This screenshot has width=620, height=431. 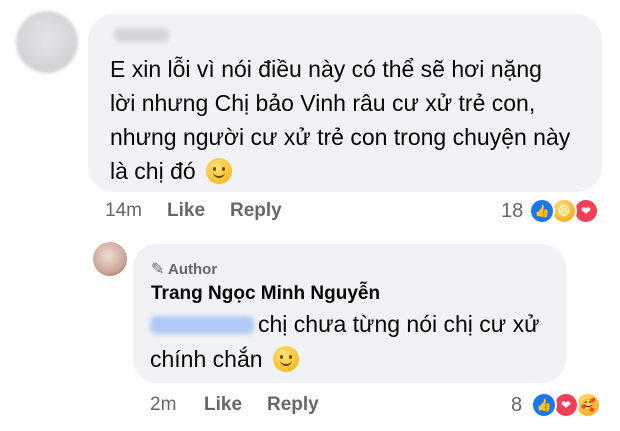 I want to click on blurred-commenter-name, so click(x=141, y=35).